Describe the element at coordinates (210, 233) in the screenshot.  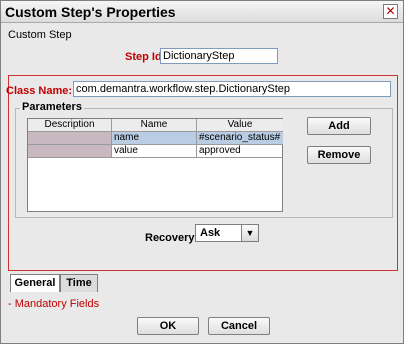
I see `recovery-selected-value: Ask` at that location.